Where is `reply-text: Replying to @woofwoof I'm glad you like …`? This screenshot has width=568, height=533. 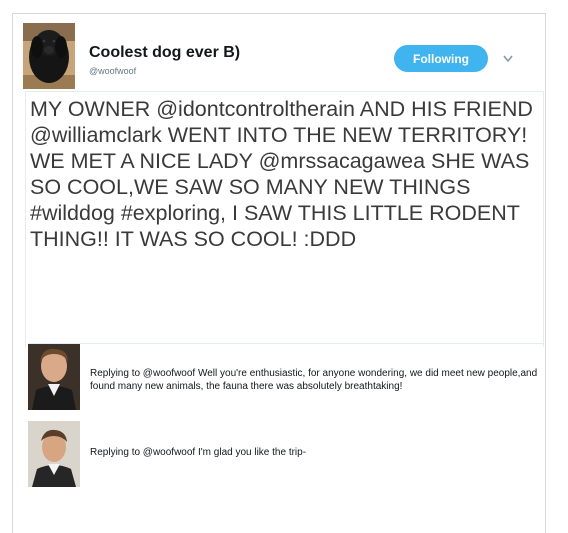
reply-text: Replying to @woofwoof I'm glad you like … is located at coordinates (198, 452).